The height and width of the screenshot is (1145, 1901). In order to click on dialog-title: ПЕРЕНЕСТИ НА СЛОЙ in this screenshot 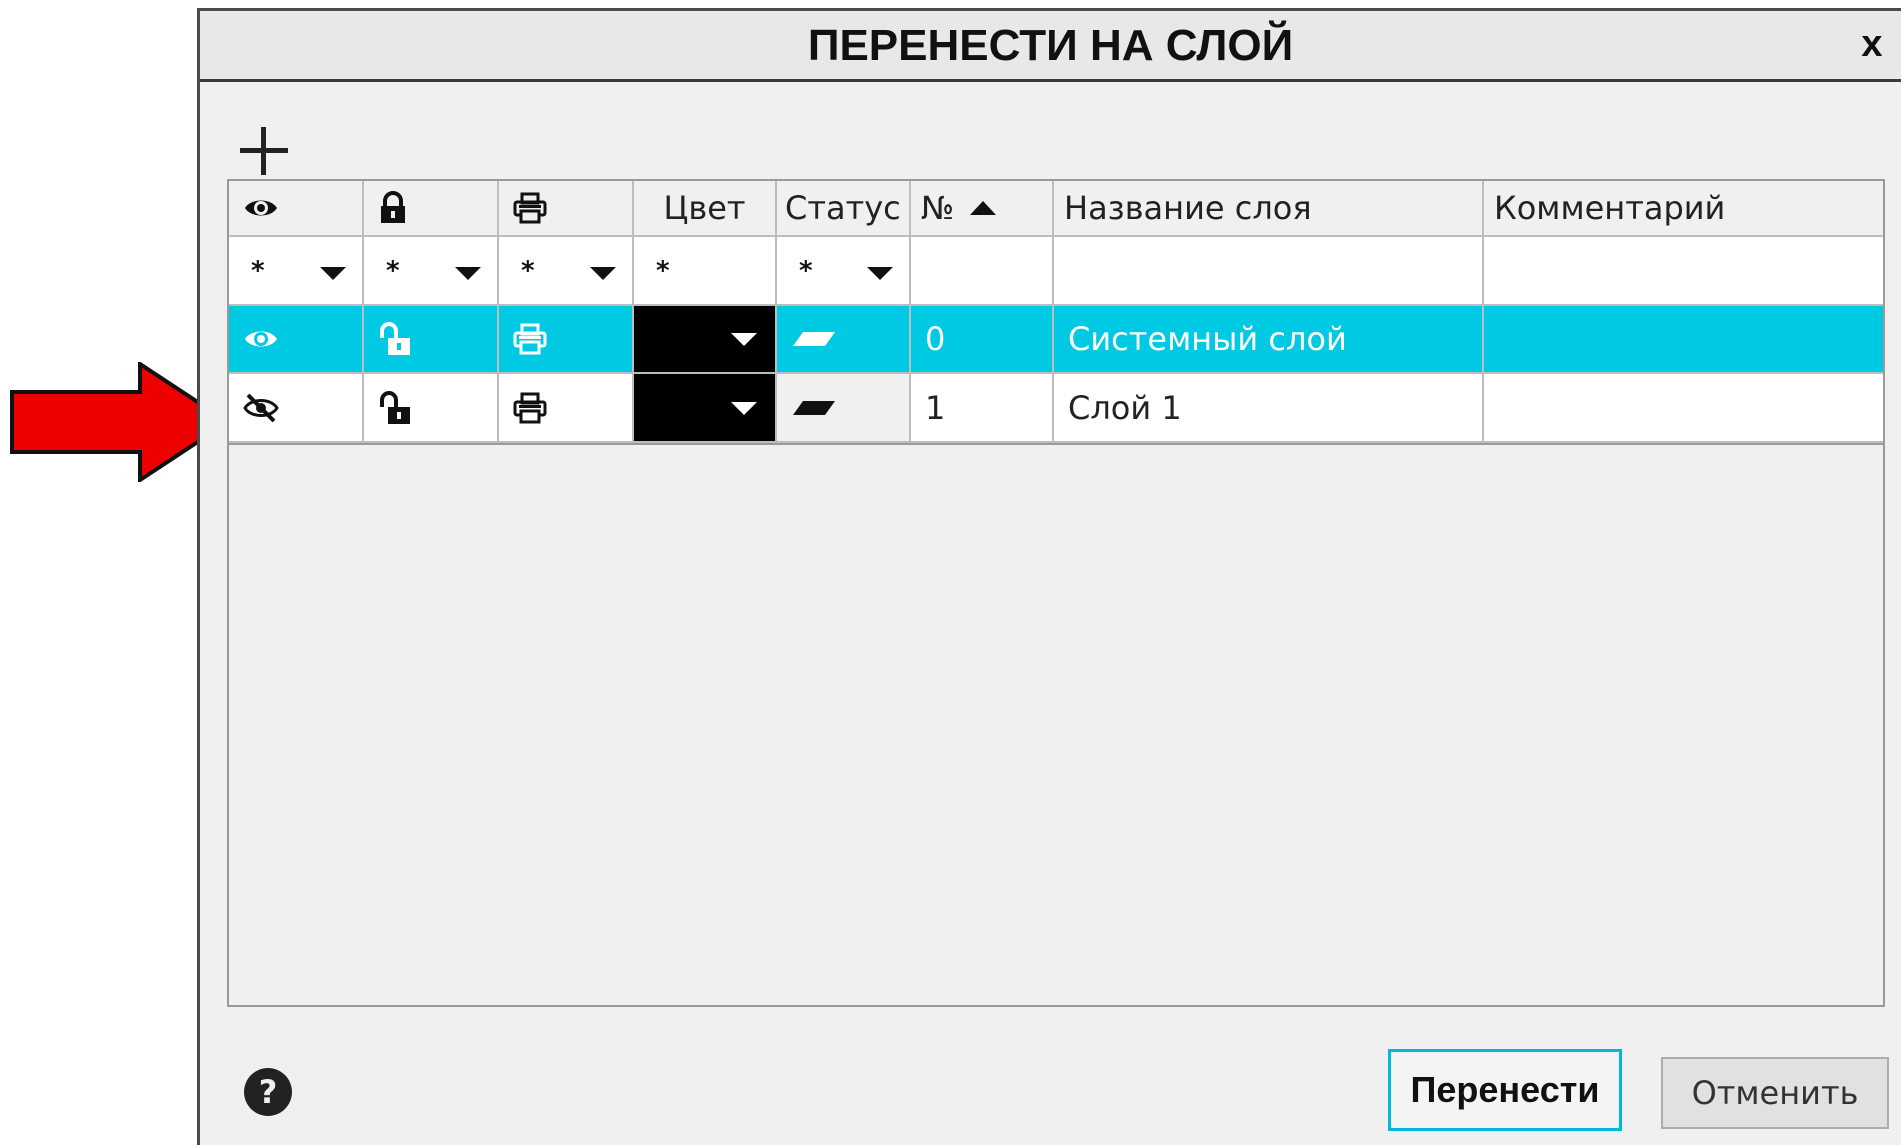, I will do `click(1050, 45)`.